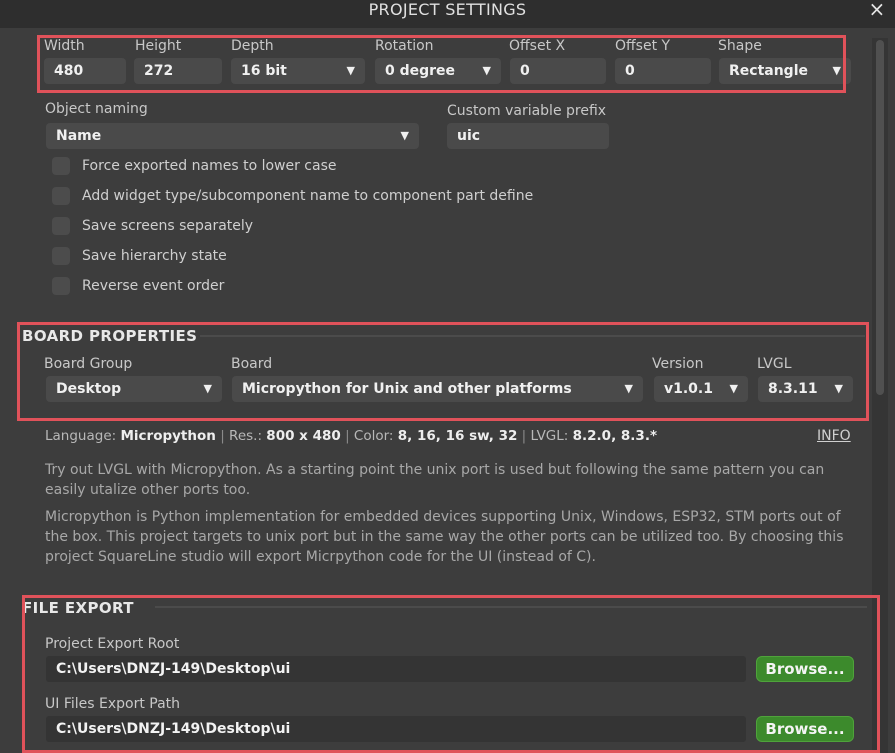  I want to click on rotation-dropdown: 0 degree ▼, so click(438, 71).